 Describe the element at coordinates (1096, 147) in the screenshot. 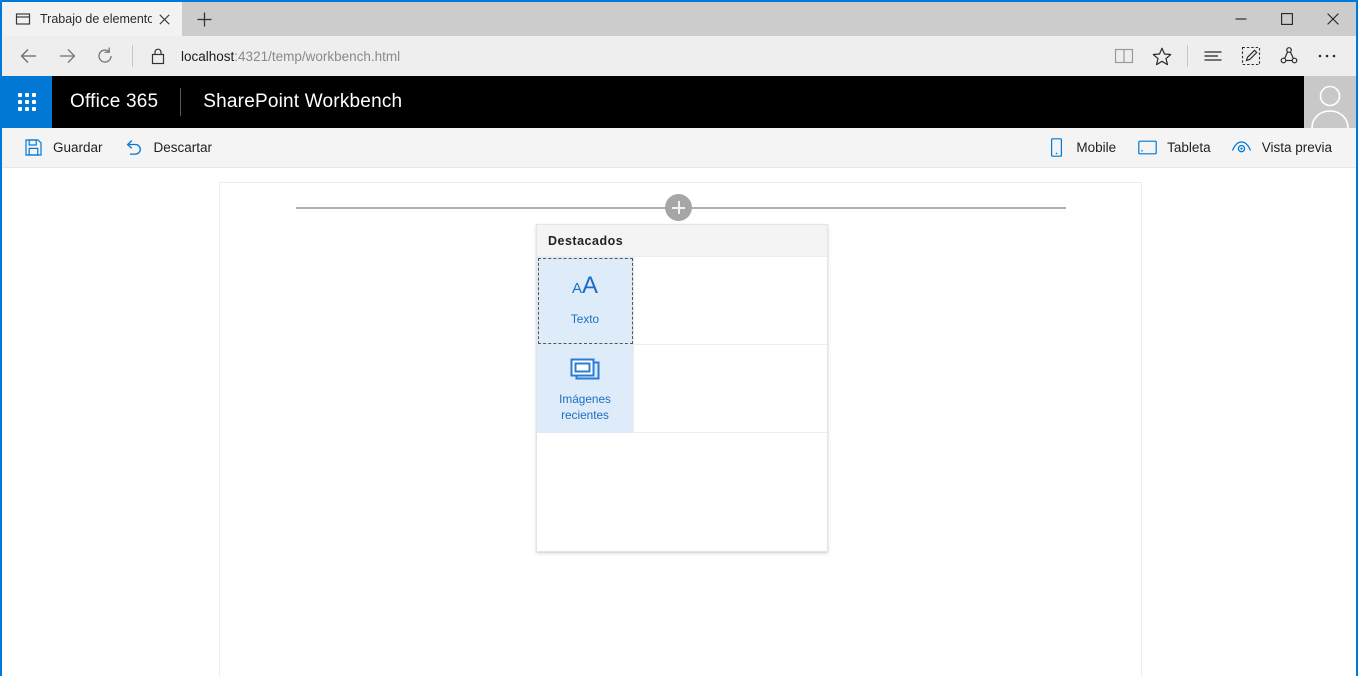

I see `mobile-label: Mobile` at that location.